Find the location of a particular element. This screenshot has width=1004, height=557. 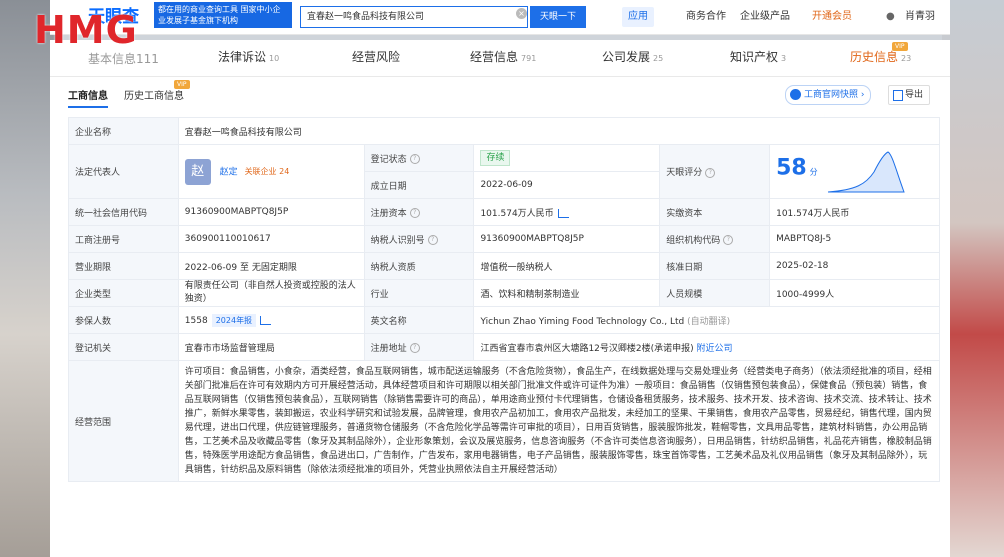

label-tax-qual: 纳税人资质 is located at coordinates (419, 266).